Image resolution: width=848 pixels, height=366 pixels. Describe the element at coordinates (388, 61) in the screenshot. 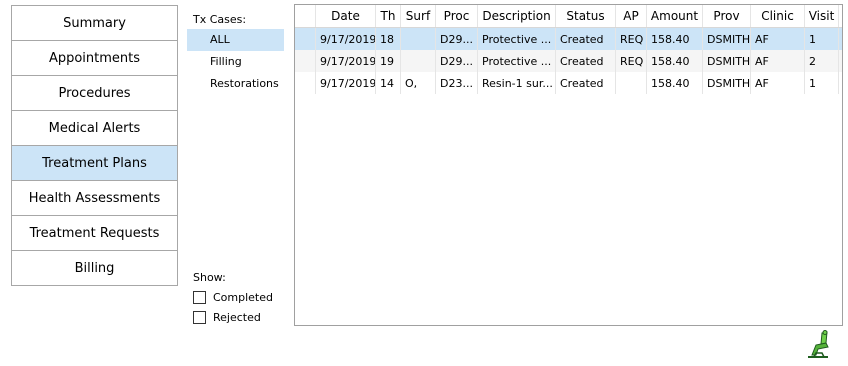

I see `cell-tooth: 19` at that location.